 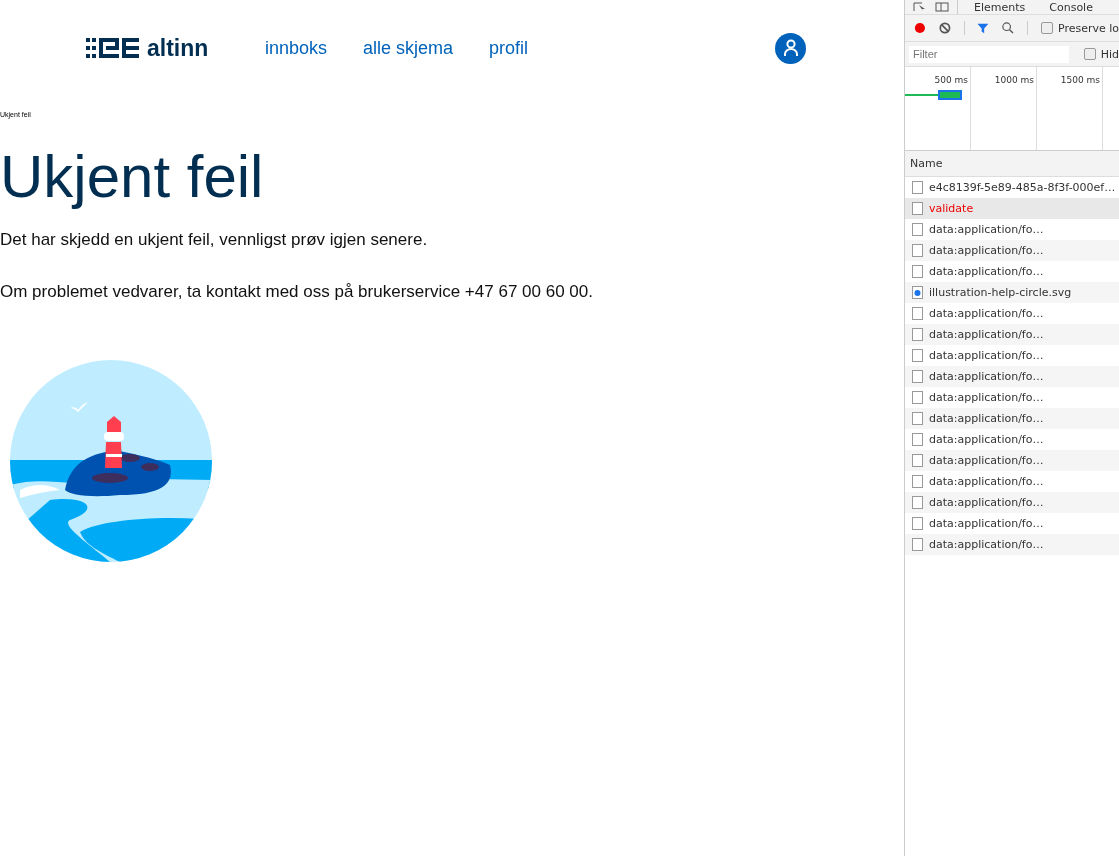 I want to click on logo-text: altinn, so click(x=178, y=48).